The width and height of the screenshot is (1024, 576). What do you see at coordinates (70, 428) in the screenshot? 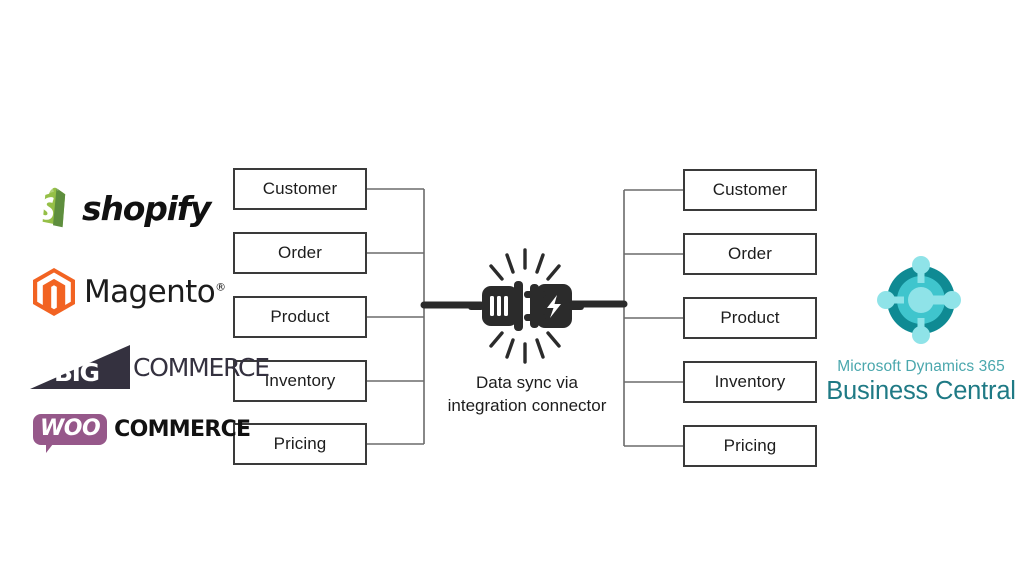
I see `woocommerce-woo-text: WOO` at bounding box center [70, 428].